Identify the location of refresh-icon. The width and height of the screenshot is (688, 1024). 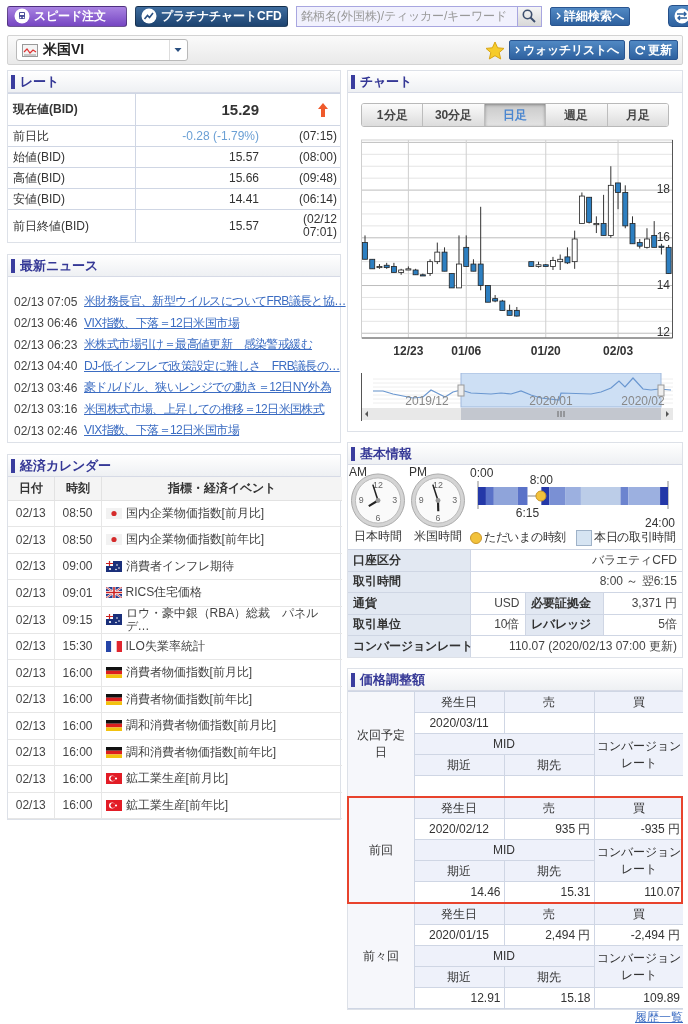
(640, 50).